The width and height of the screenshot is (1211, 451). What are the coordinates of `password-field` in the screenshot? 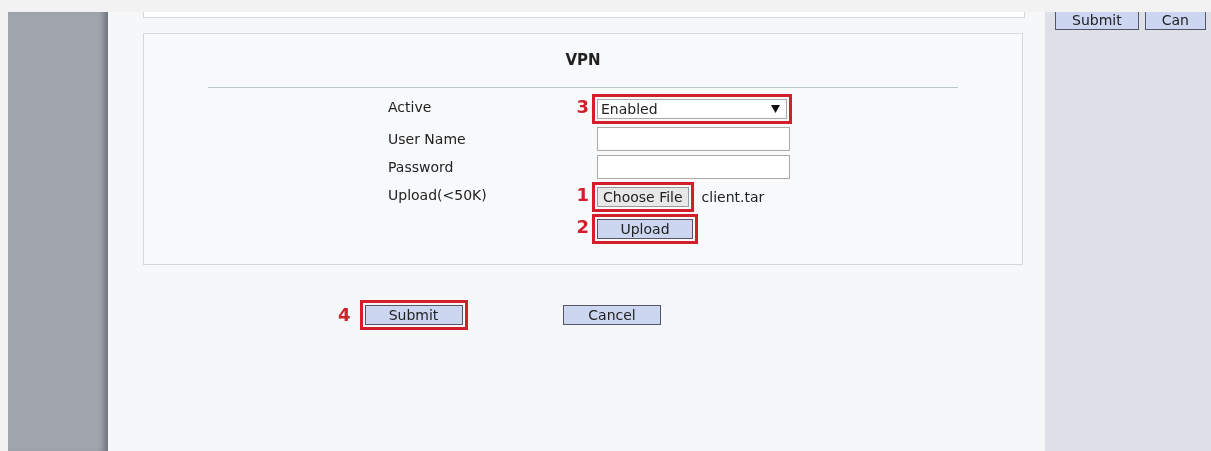 It's located at (693, 167).